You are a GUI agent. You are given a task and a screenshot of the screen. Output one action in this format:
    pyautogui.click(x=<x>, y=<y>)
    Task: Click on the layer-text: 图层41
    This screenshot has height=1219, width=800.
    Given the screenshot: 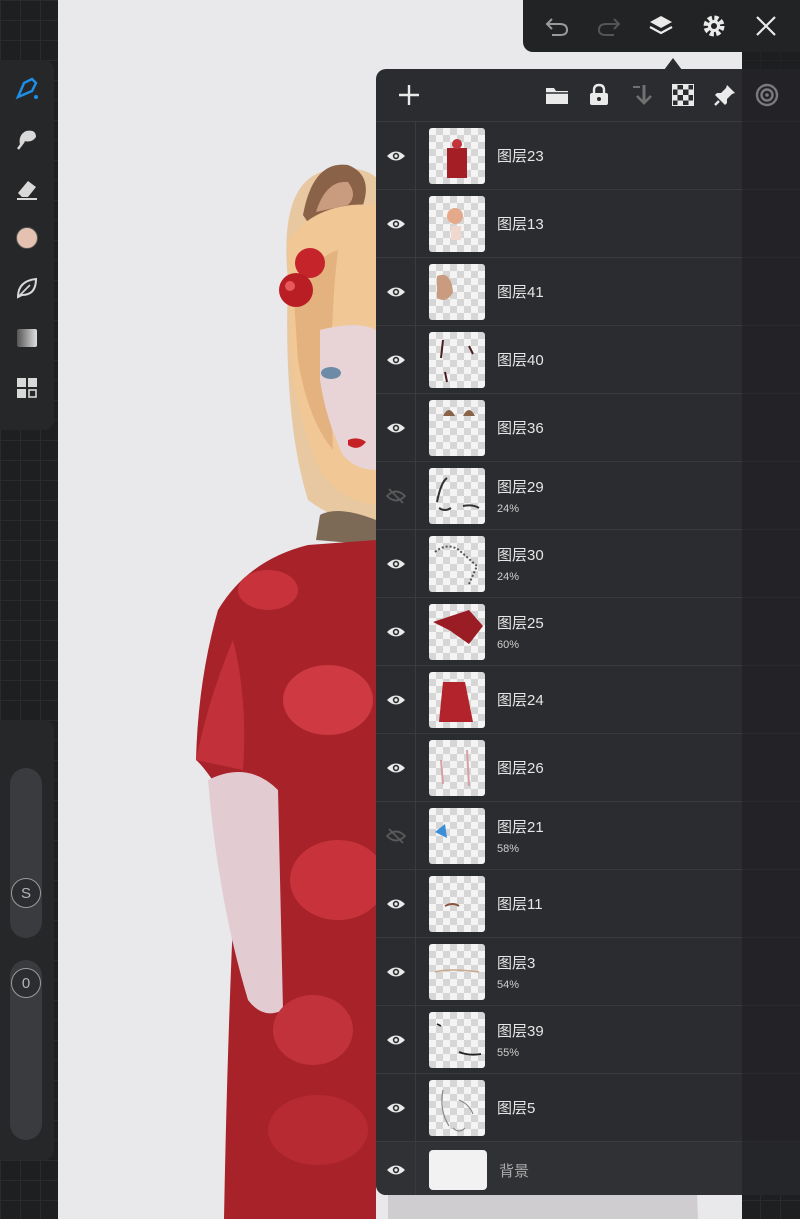 What is the action you would take?
    pyautogui.click(x=520, y=291)
    